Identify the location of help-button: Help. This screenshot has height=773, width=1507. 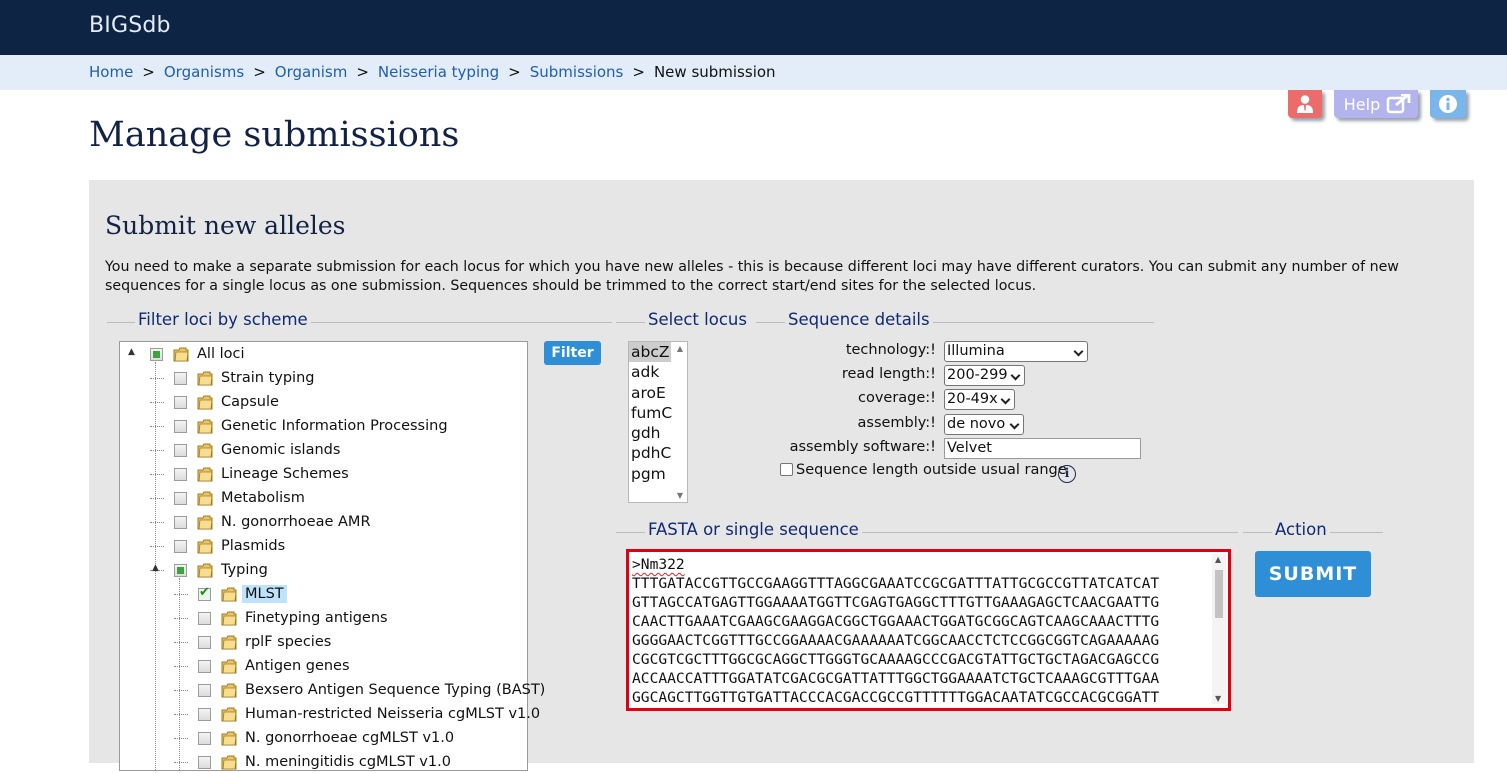
(1376, 104).